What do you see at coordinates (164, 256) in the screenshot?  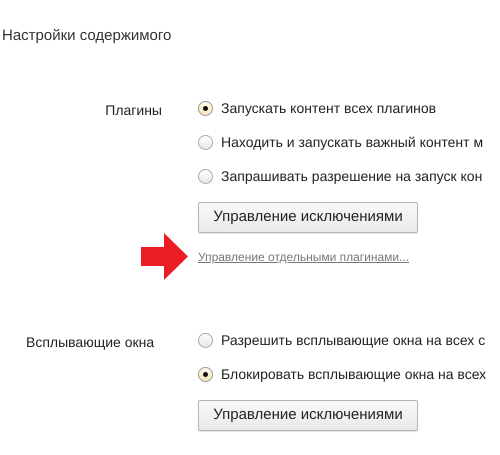 I see `arrow-icon` at bounding box center [164, 256].